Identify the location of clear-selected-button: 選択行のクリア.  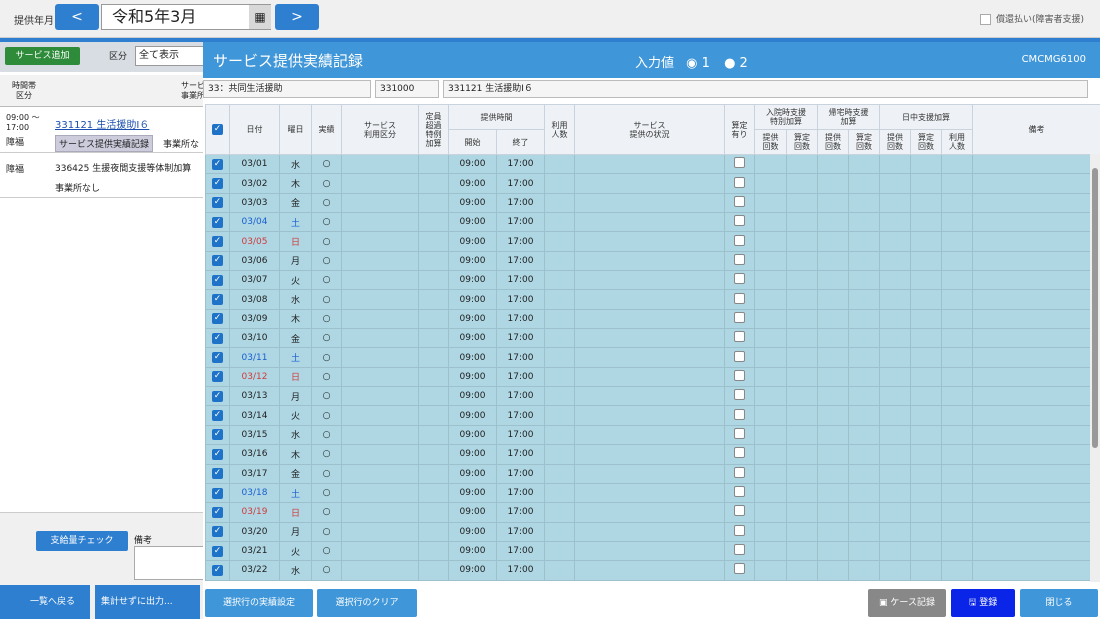
(367, 603).